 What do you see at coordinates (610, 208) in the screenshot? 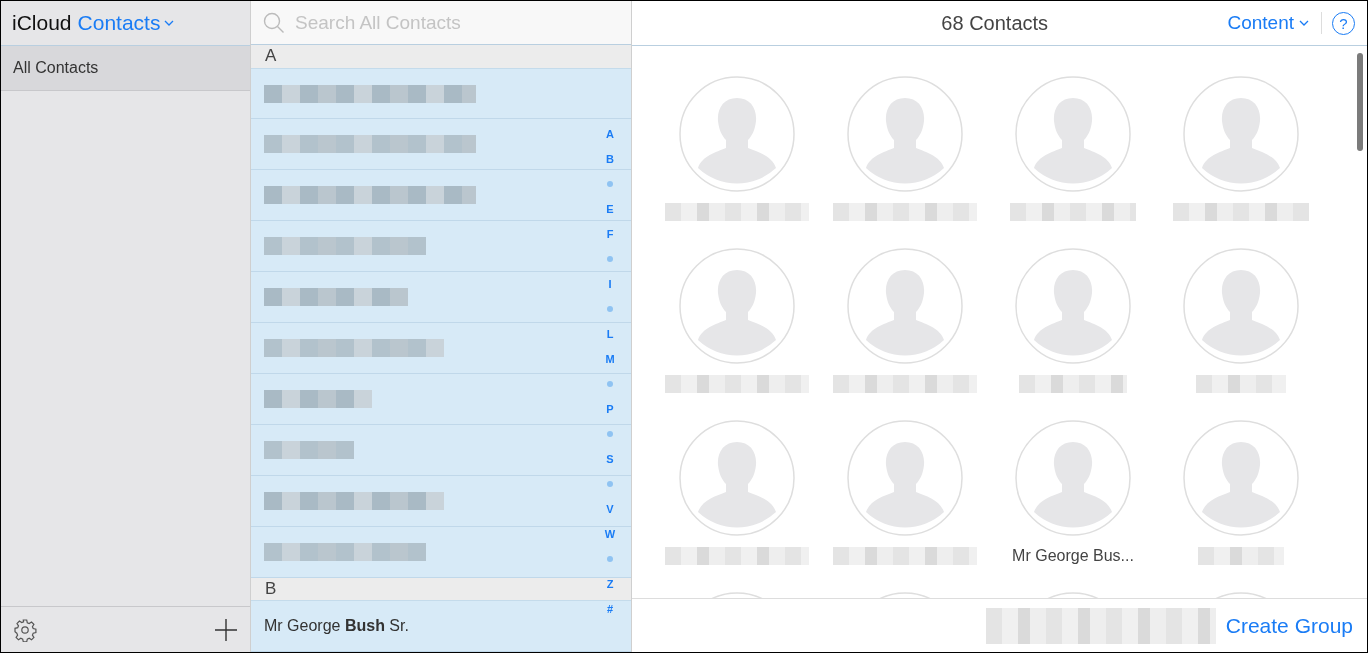
I see `index-letter: E` at bounding box center [610, 208].